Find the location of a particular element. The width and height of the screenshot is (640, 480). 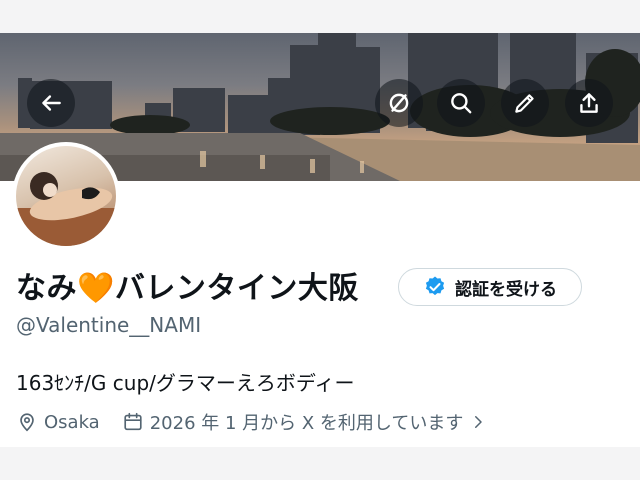

mute-button is located at coordinates (399, 103).